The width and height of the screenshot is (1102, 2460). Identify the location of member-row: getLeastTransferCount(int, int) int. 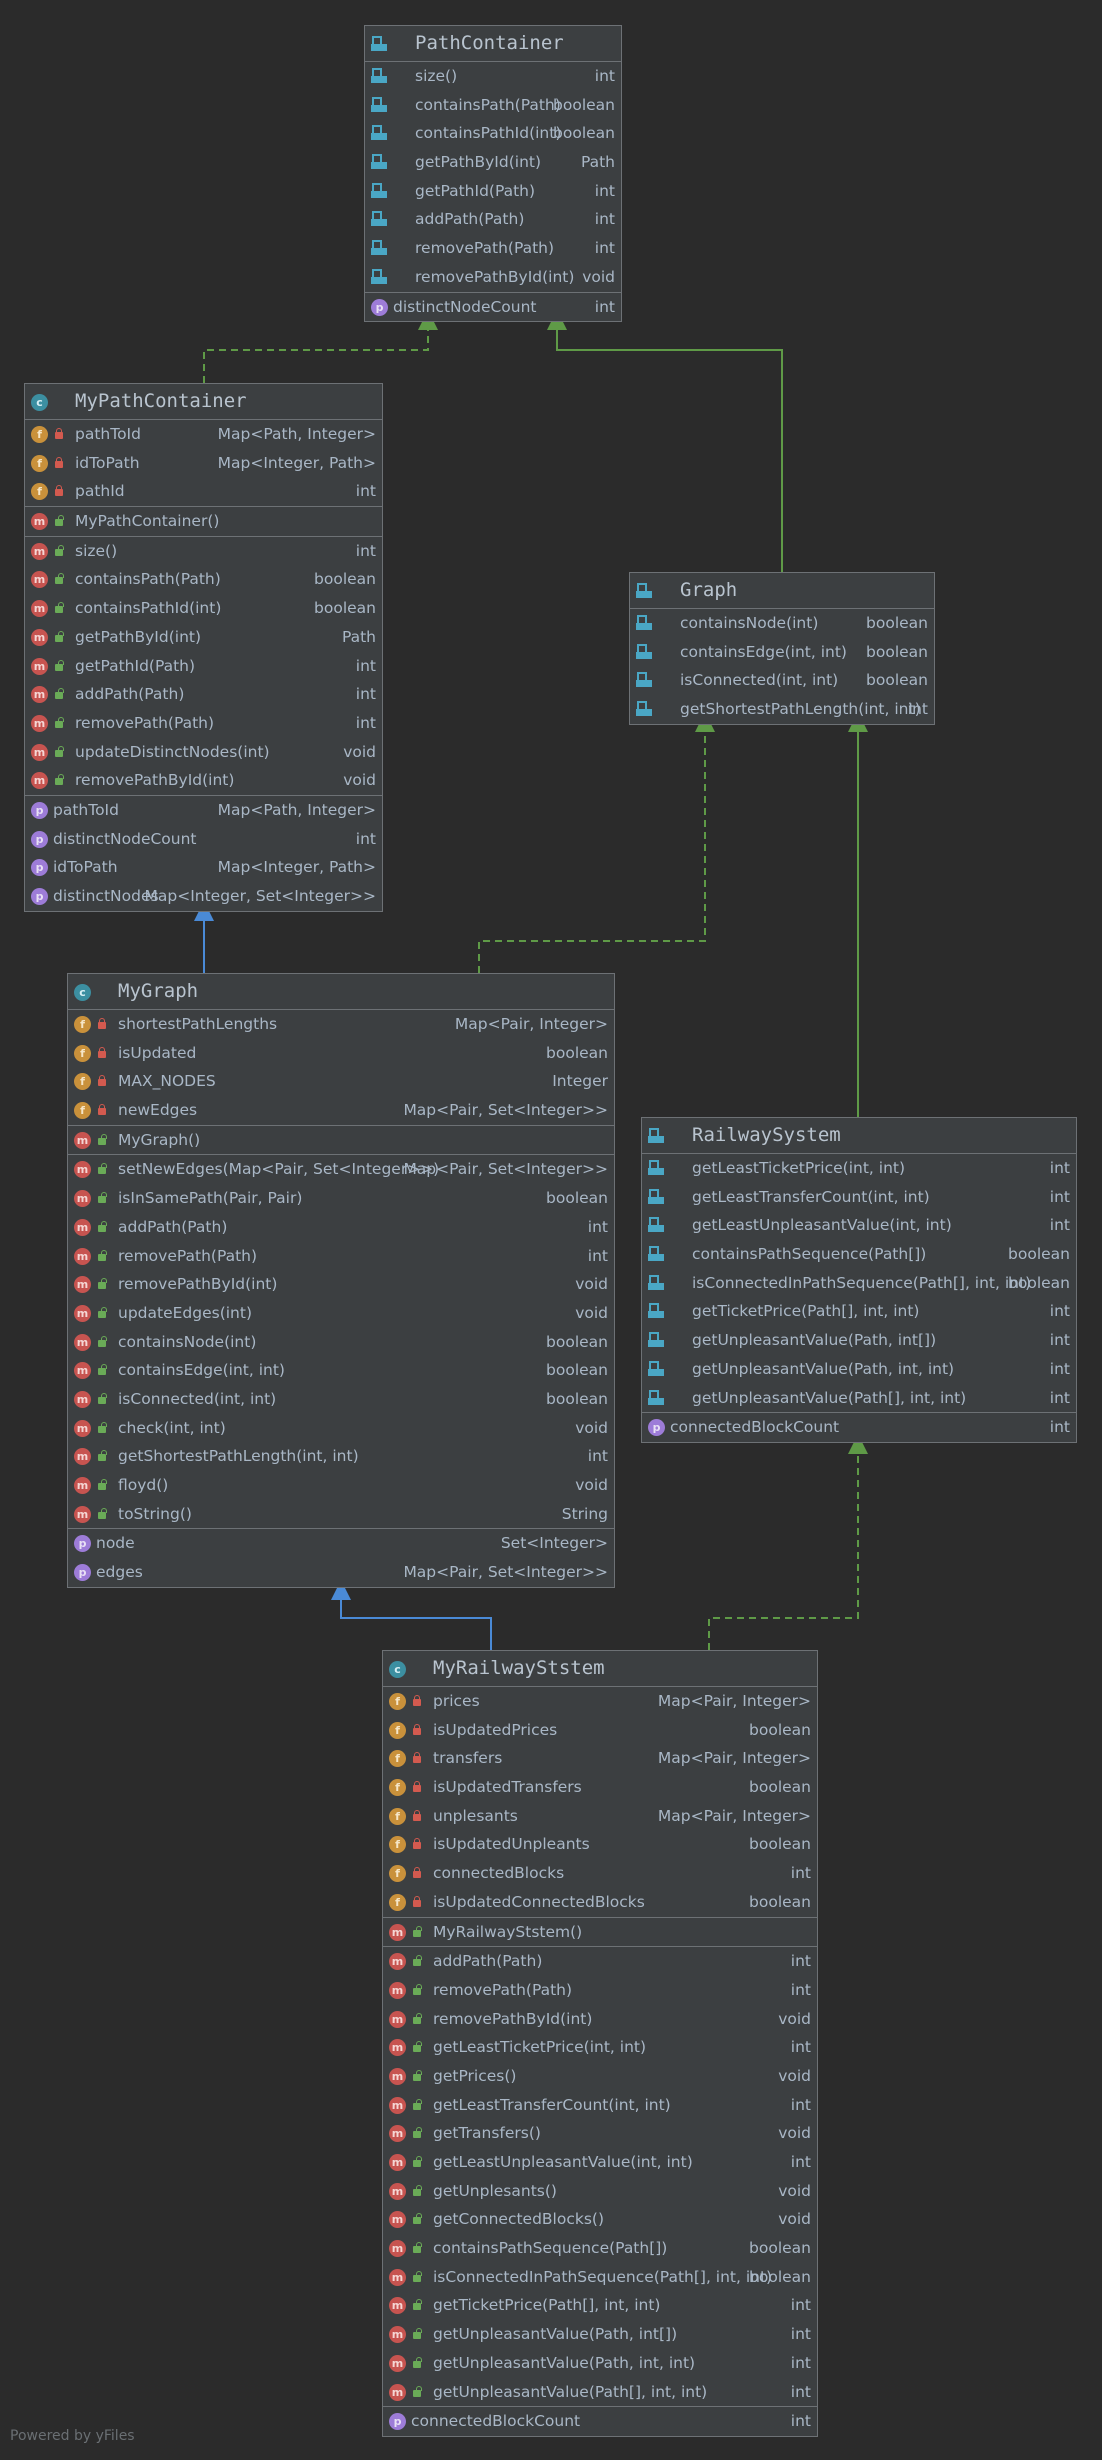
(859, 1197).